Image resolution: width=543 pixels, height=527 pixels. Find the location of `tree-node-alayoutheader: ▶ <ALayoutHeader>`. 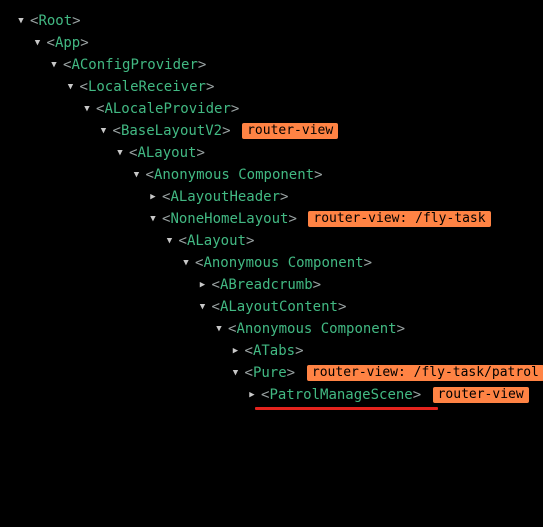

tree-node-alayoutheader: ▶ <ALayoutHeader> is located at coordinates (271, 197).